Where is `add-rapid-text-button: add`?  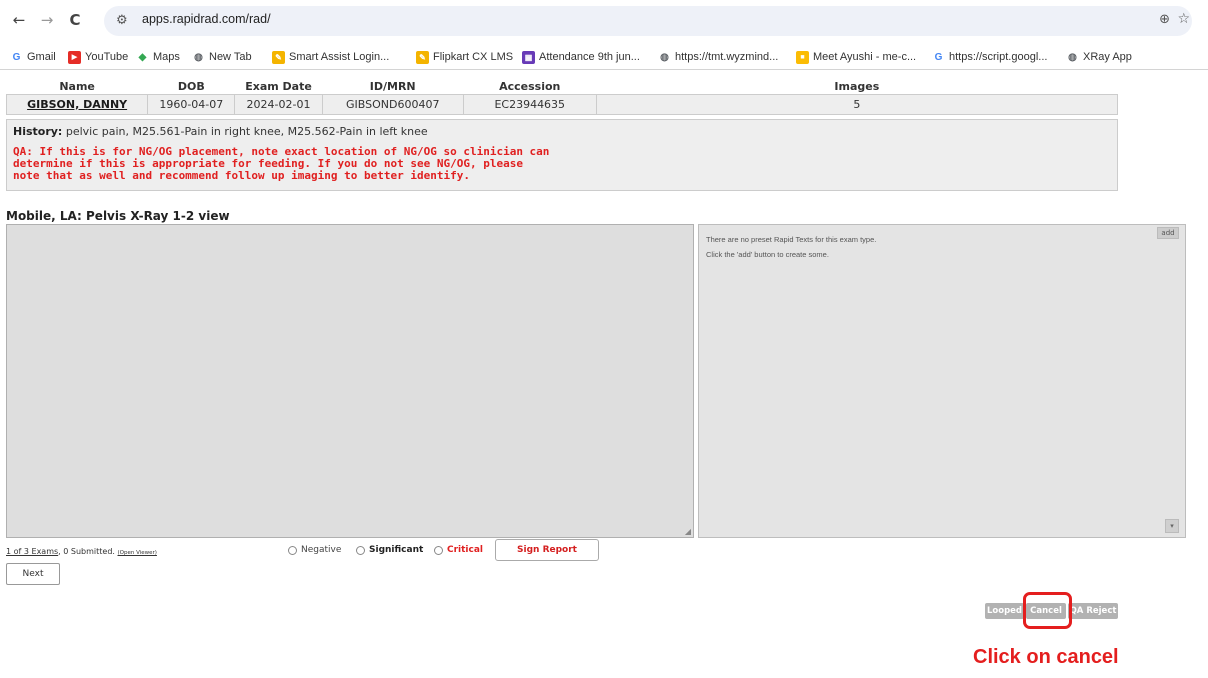 add-rapid-text-button: add is located at coordinates (1168, 233).